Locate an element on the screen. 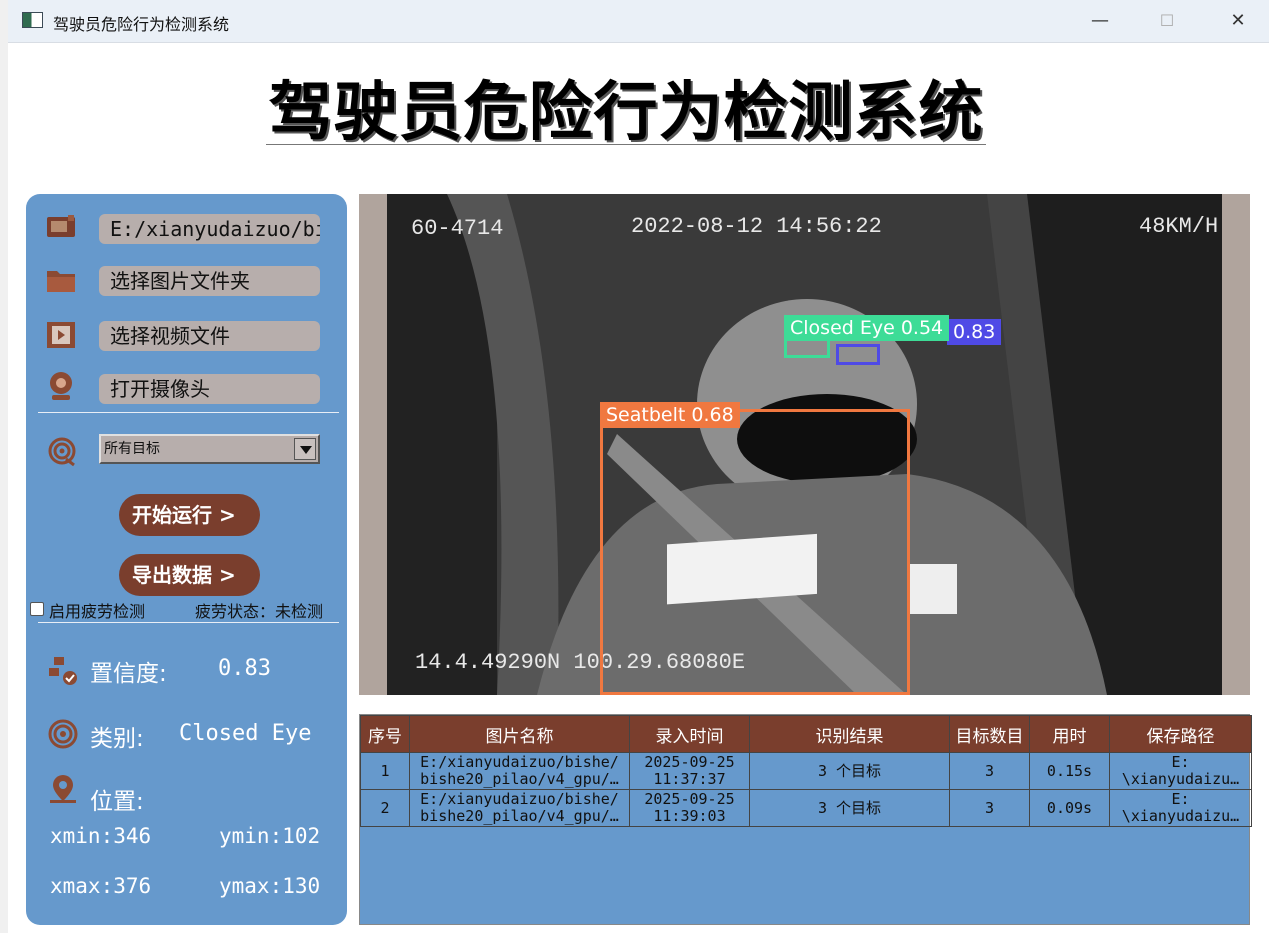 The height and width of the screenshot is (933, 1269). cell-time: 2025-09-25 11:37:37 is located at coordinates (689, 771).